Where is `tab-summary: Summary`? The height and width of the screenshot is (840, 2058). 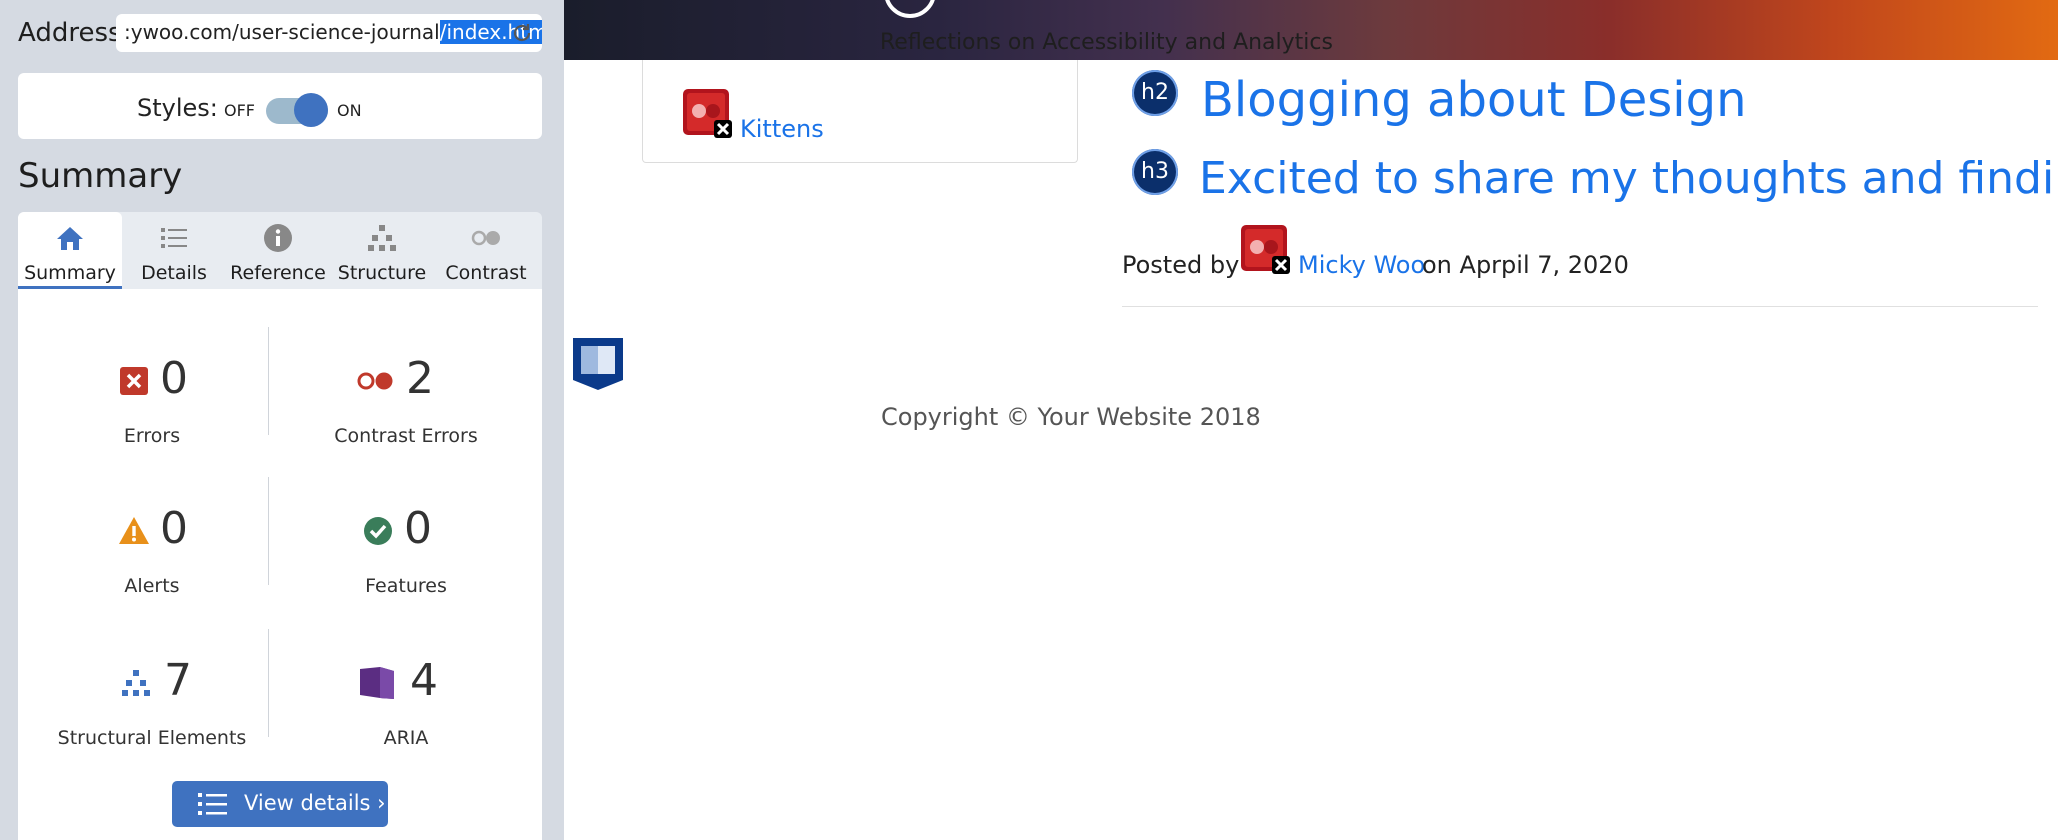
tab-summary: Summary is located at coordinates (70, 250).